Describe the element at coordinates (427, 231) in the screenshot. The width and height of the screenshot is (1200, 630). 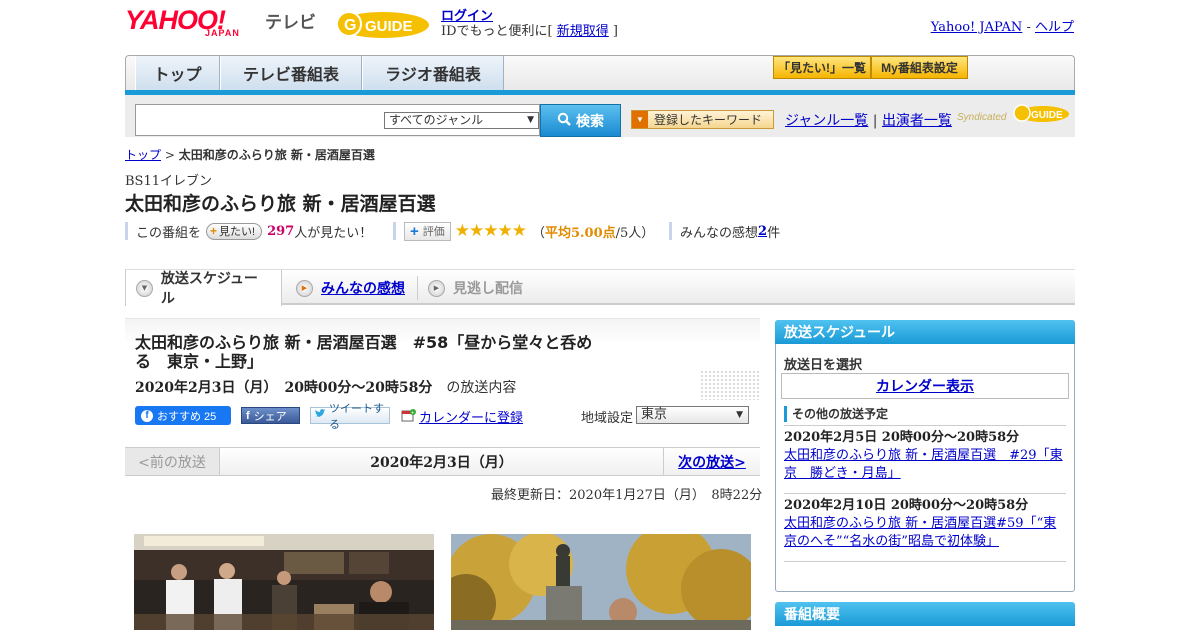
I see `rate-button: + 評価` at that location.